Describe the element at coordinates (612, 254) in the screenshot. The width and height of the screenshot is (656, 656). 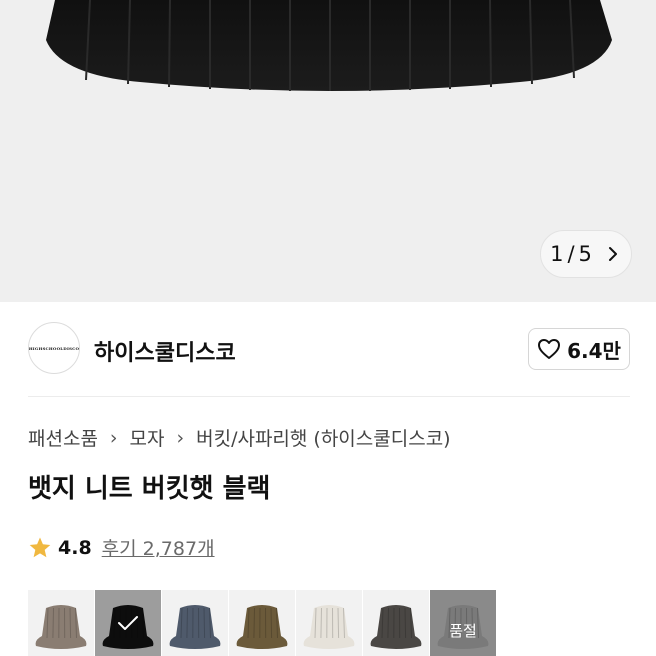
I see `chevron-right-icon` at that location.